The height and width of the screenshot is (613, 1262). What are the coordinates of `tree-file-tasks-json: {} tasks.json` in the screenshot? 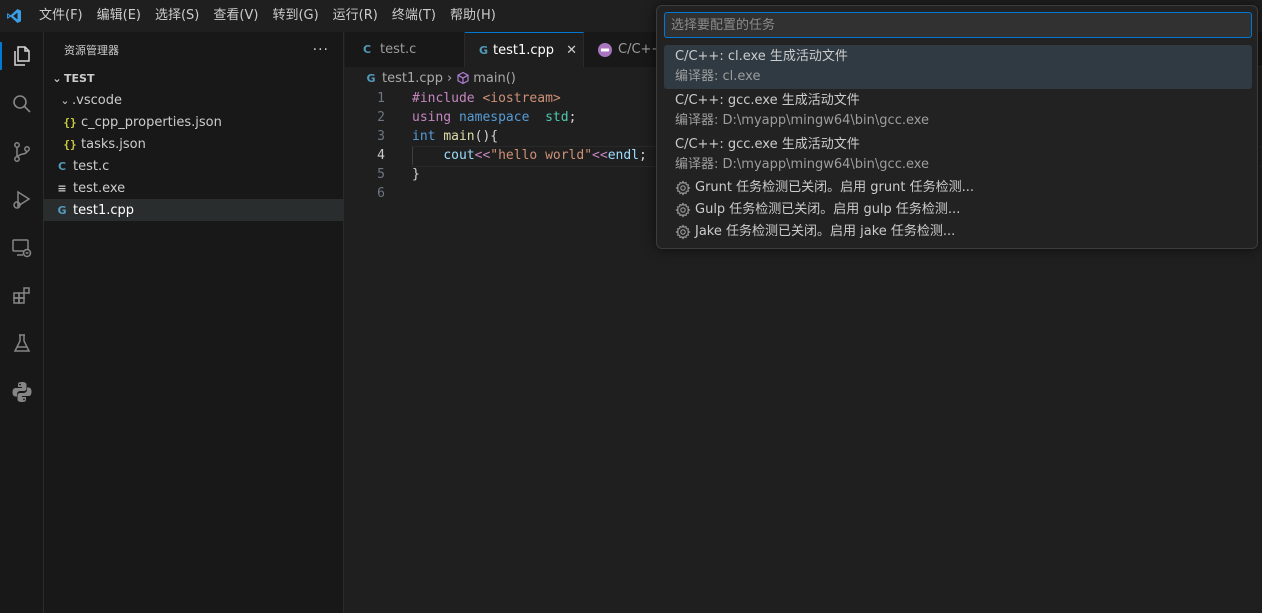 It's located at (193, 144).